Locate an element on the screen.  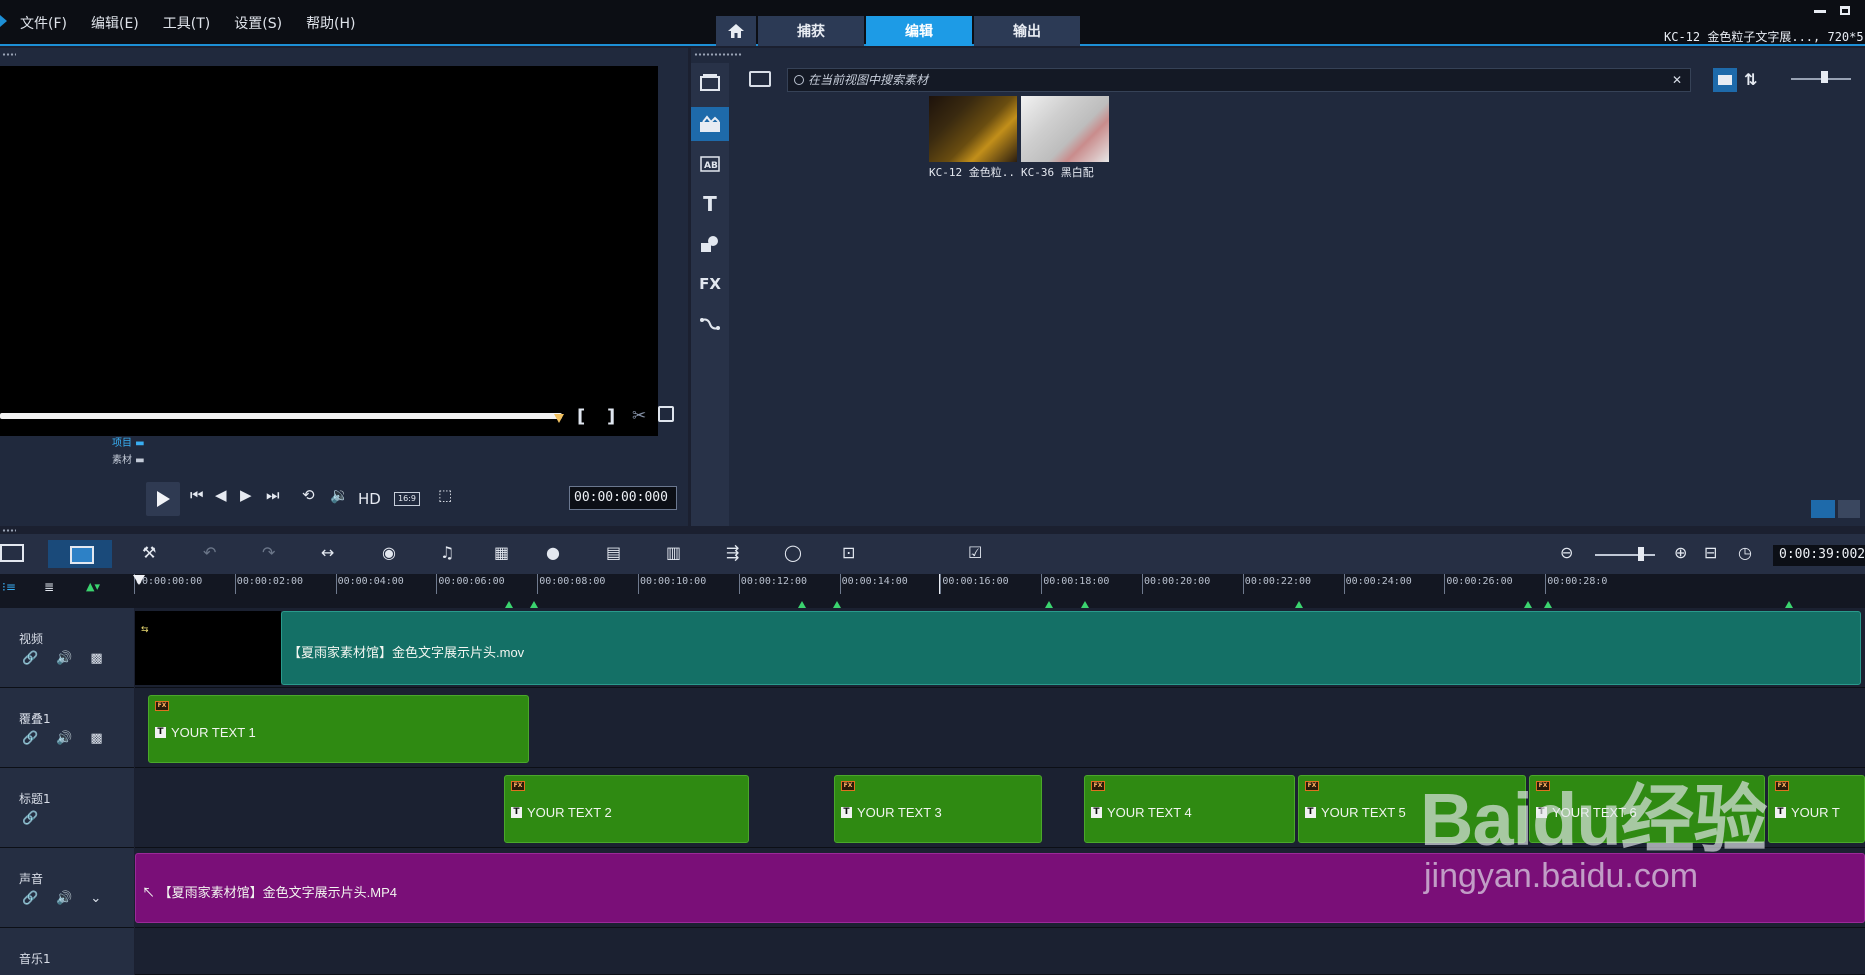
video-clip: 【夏雨家素材馆】金色文字展示片头.mov is located at coordinates (1071, 648).